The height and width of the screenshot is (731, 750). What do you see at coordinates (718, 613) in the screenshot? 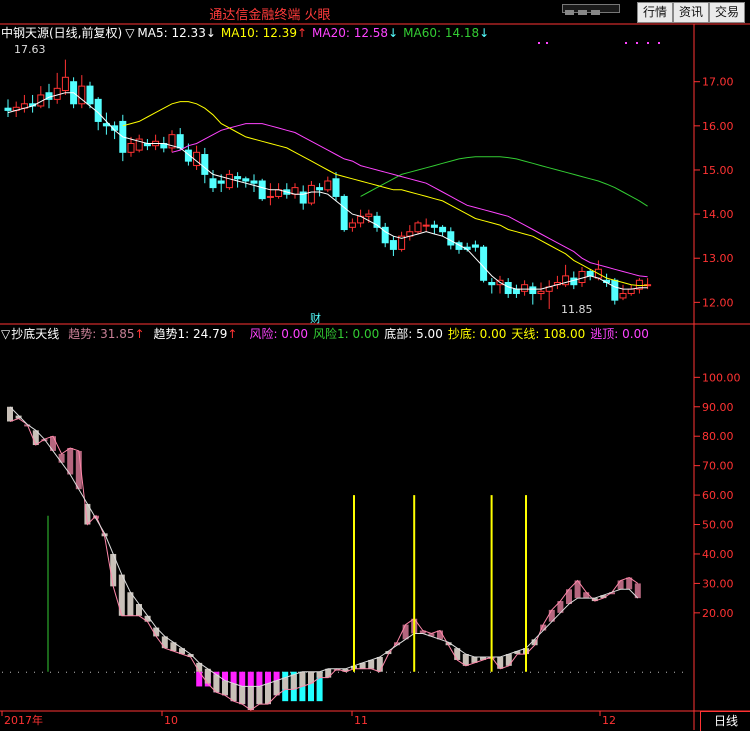
I see `indicator-tick-label: 20.00` at bounding box center [718, 613].